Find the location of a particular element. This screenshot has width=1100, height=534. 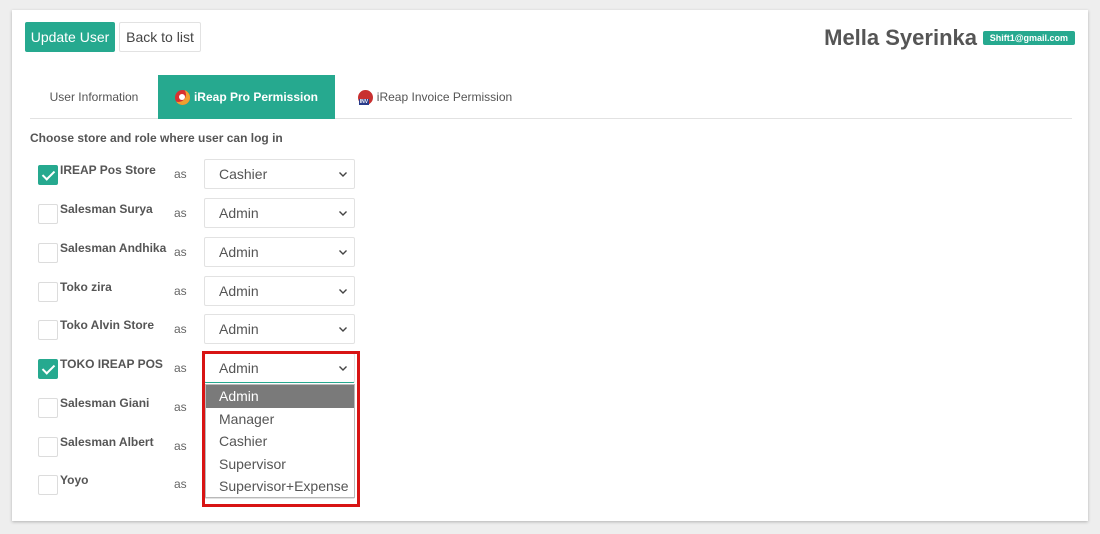

back-to-list-button: Back to list is located at coordinates (160, 37).